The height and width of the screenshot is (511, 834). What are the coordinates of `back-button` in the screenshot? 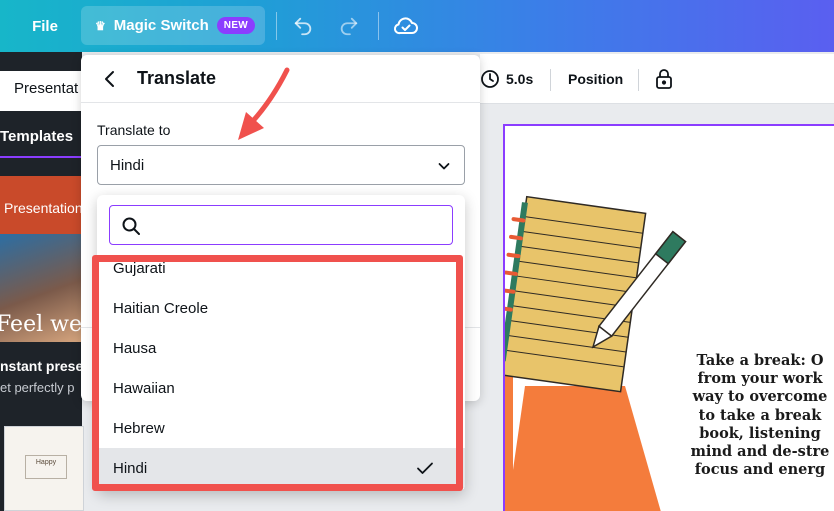 It's located at (110, 79).